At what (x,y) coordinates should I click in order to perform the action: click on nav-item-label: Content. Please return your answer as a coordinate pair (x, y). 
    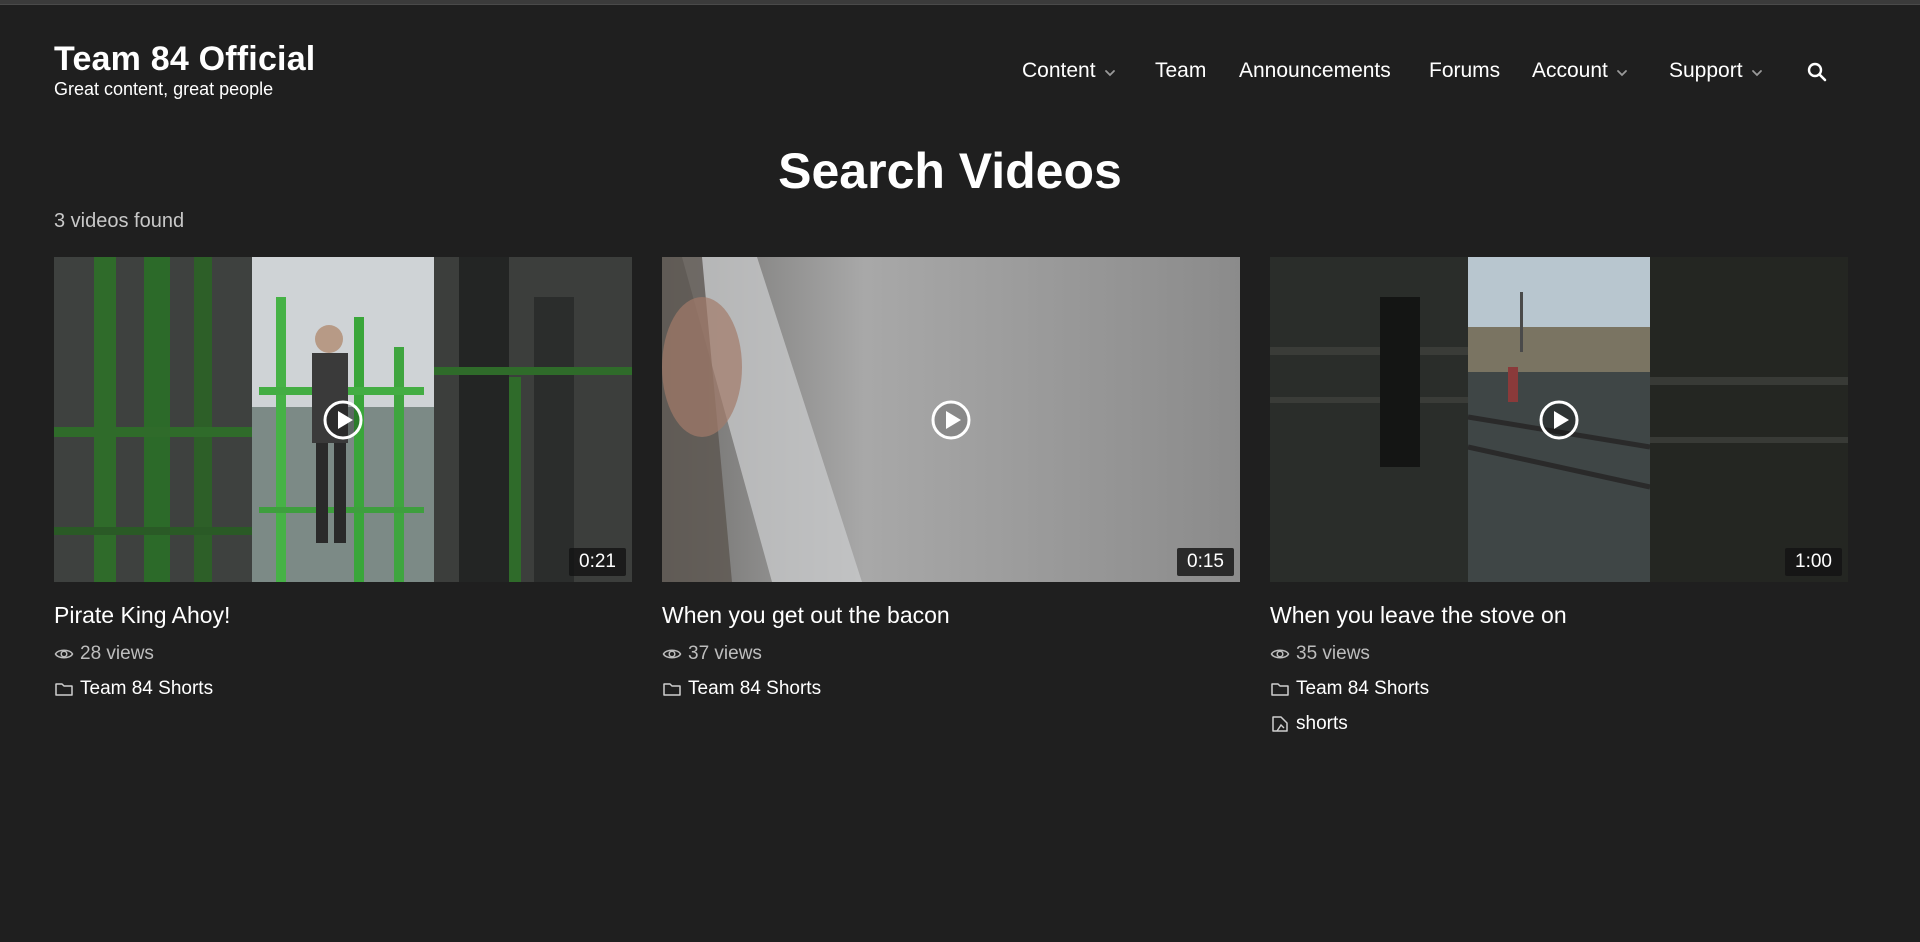
    Looking at the image, I should click on (1059, 70).